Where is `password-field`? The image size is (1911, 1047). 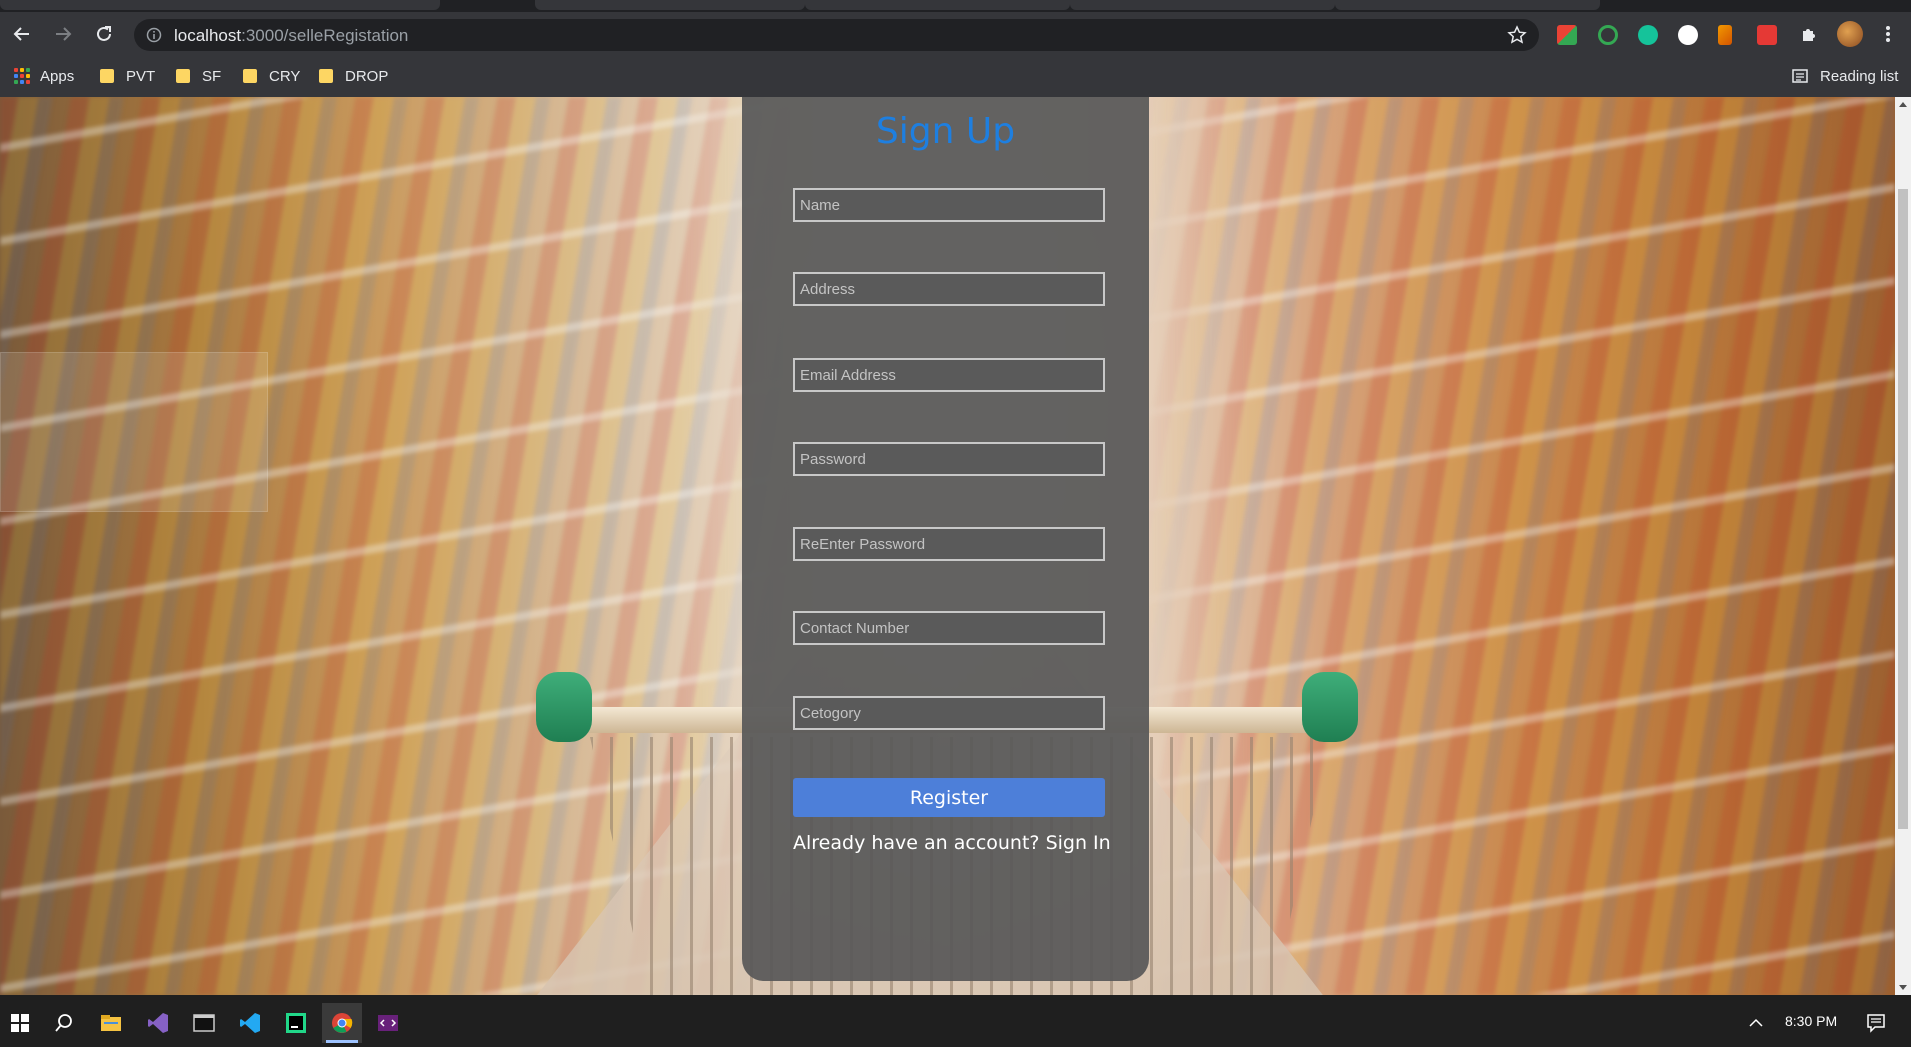
password-field is located at coordinates (949, 459).